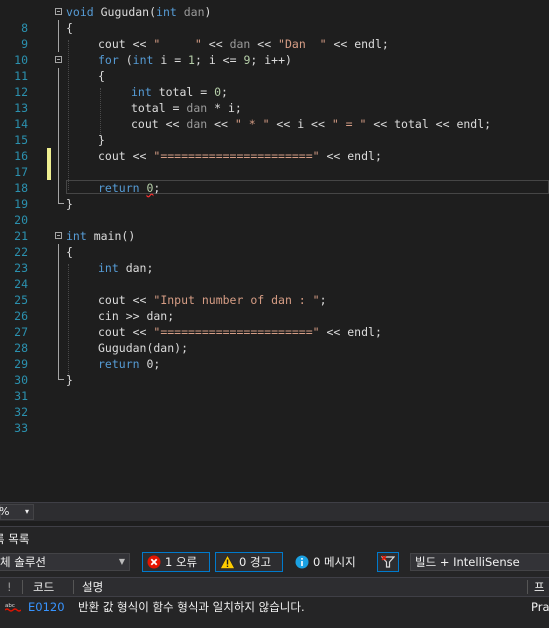 The height and width of the screenshot is (628, 549). Describe the element at coordinates (274, 387) in the screenshot. I see `code-line: 31 }` at that location.